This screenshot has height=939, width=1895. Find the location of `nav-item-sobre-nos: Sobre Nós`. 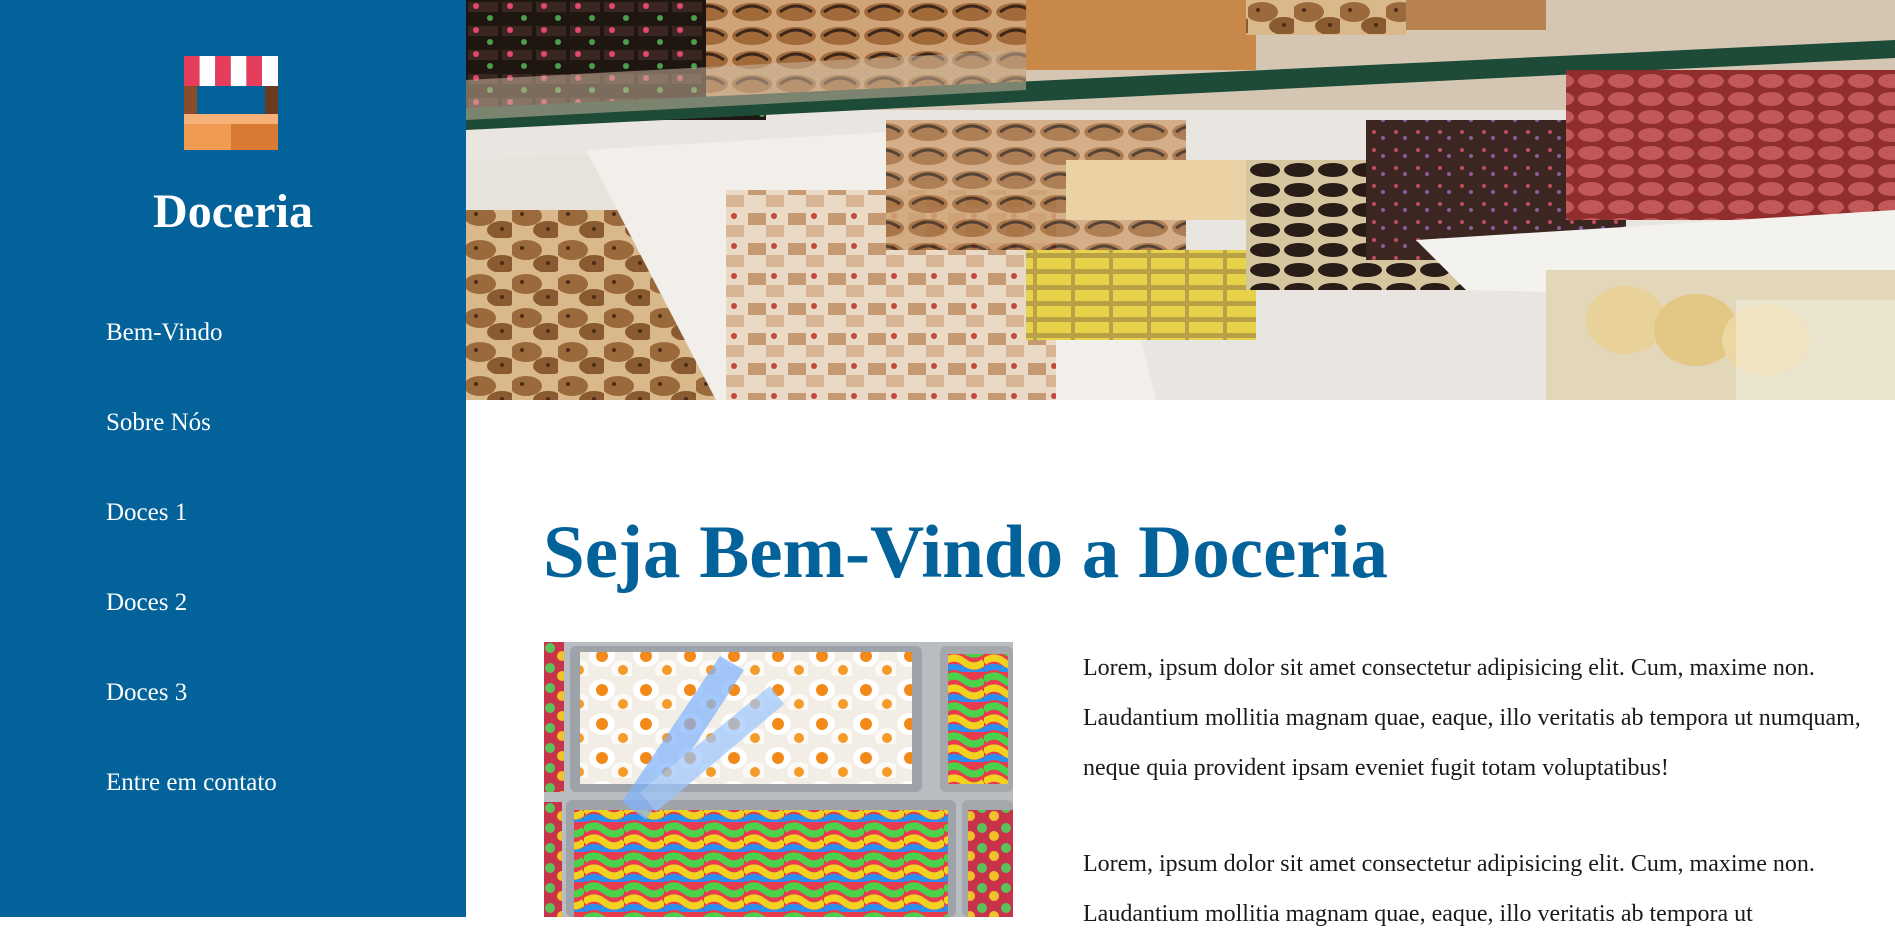

nav-item-sobre-nos: Sobre Nós is located at coordinates (158, 423).